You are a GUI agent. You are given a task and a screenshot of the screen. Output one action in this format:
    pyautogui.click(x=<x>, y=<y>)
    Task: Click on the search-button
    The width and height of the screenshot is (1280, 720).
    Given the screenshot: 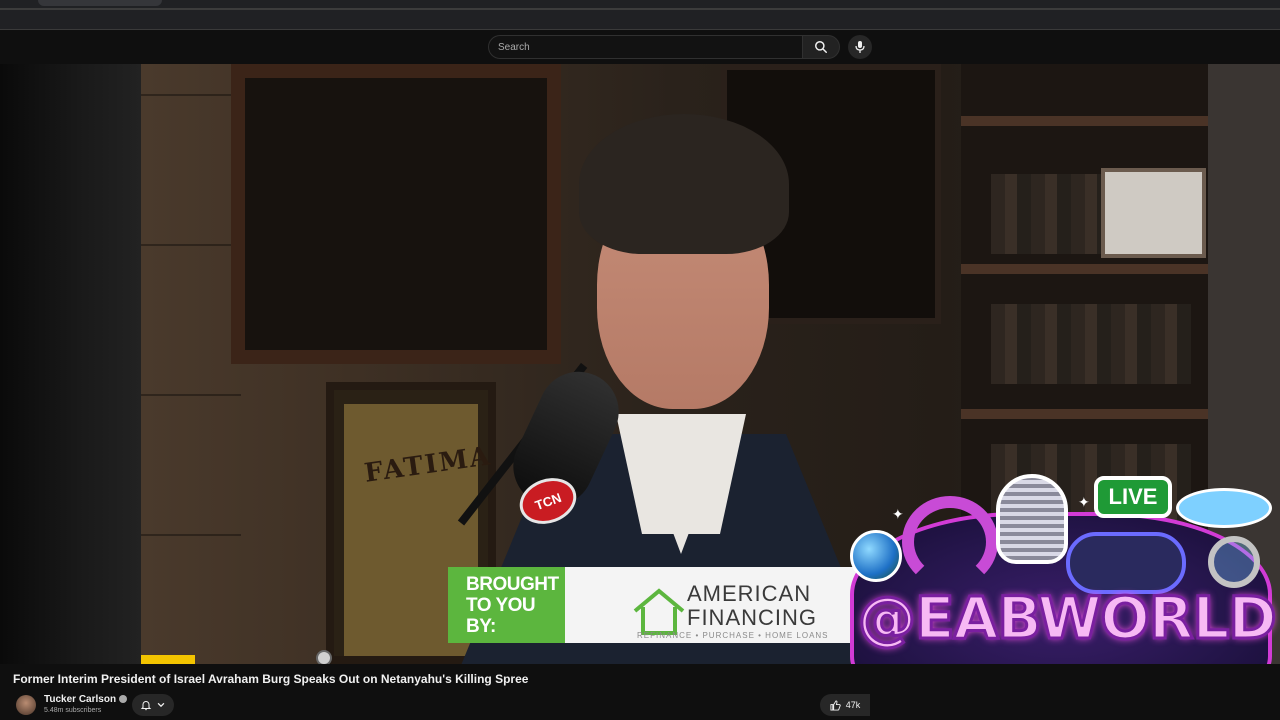 What is the action you would take?
    pyautogui.click(x=821, y=47)
    